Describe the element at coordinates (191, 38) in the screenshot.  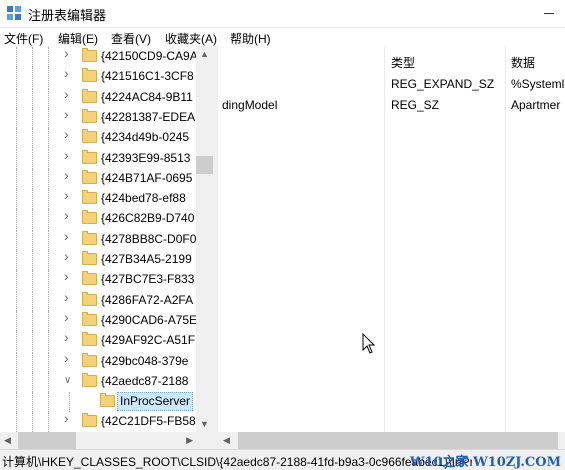
I see `menu-favorites: 收藏夹(A)` at that location.